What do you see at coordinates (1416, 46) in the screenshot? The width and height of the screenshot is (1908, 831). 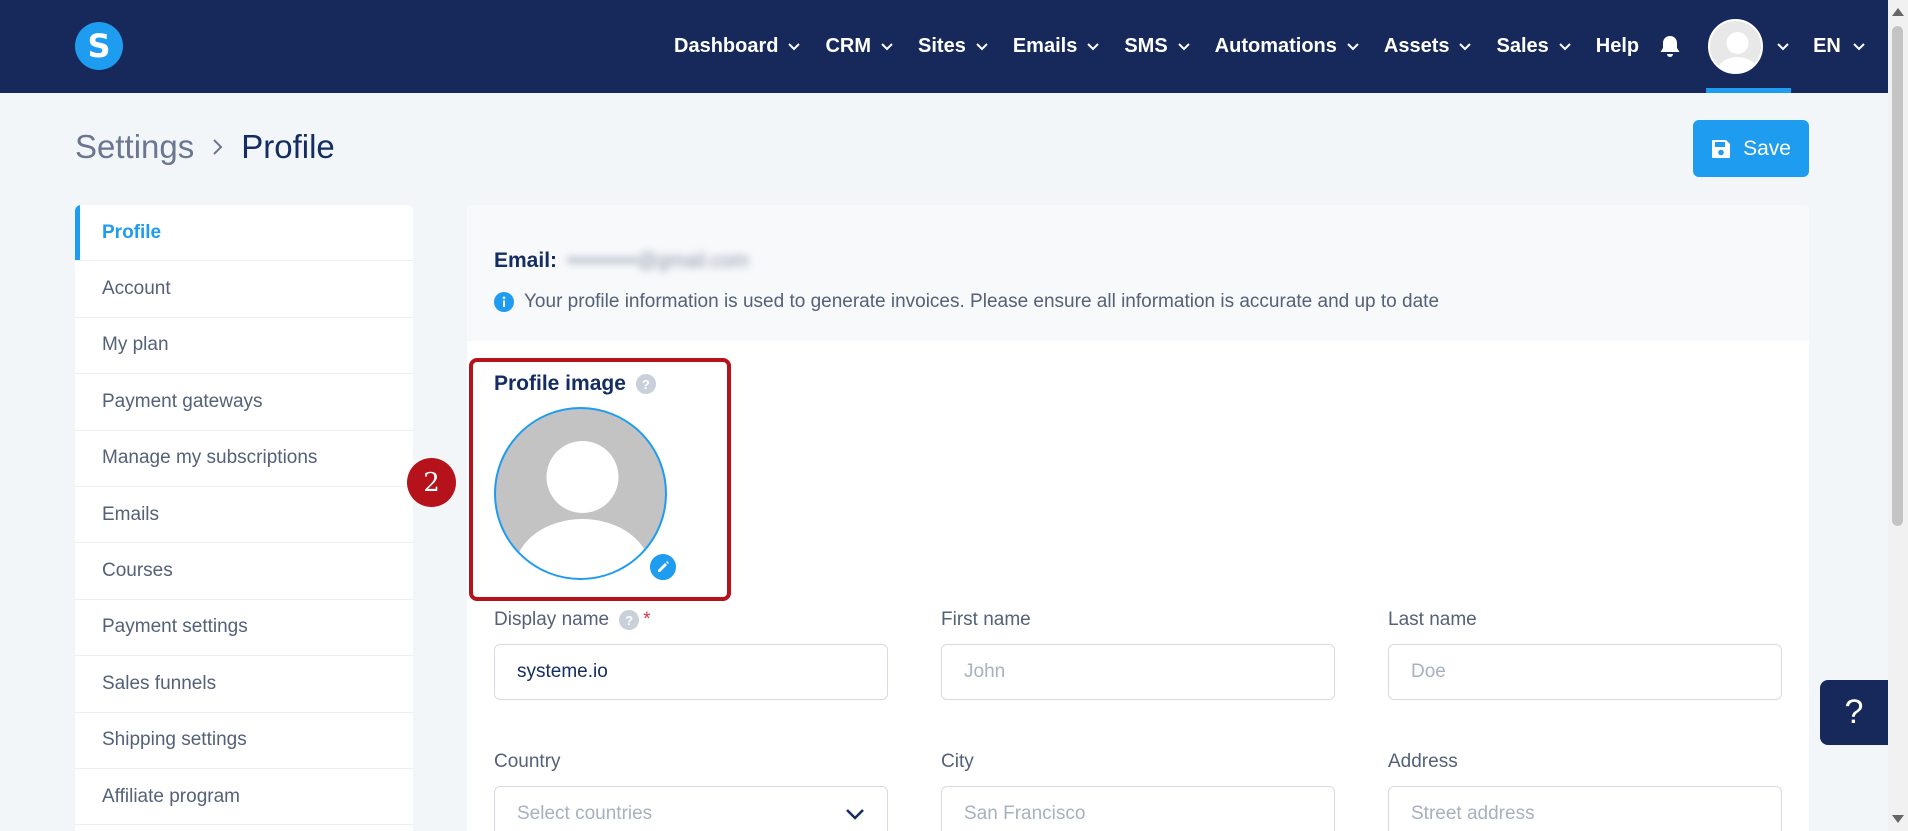 I see `nav-assets-label: Assets` at bounding box center [1416, 46].